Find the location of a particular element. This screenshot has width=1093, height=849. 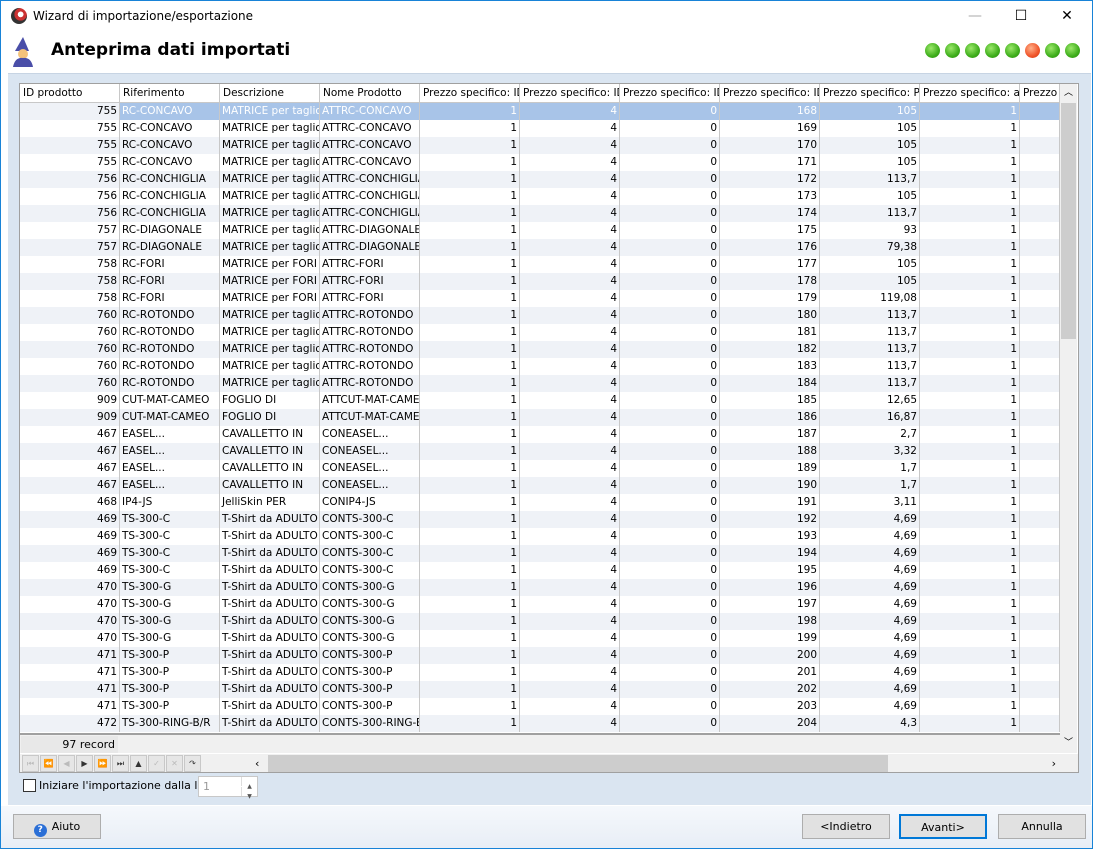

table-cell: 199 is located at coordinates (770, 638).